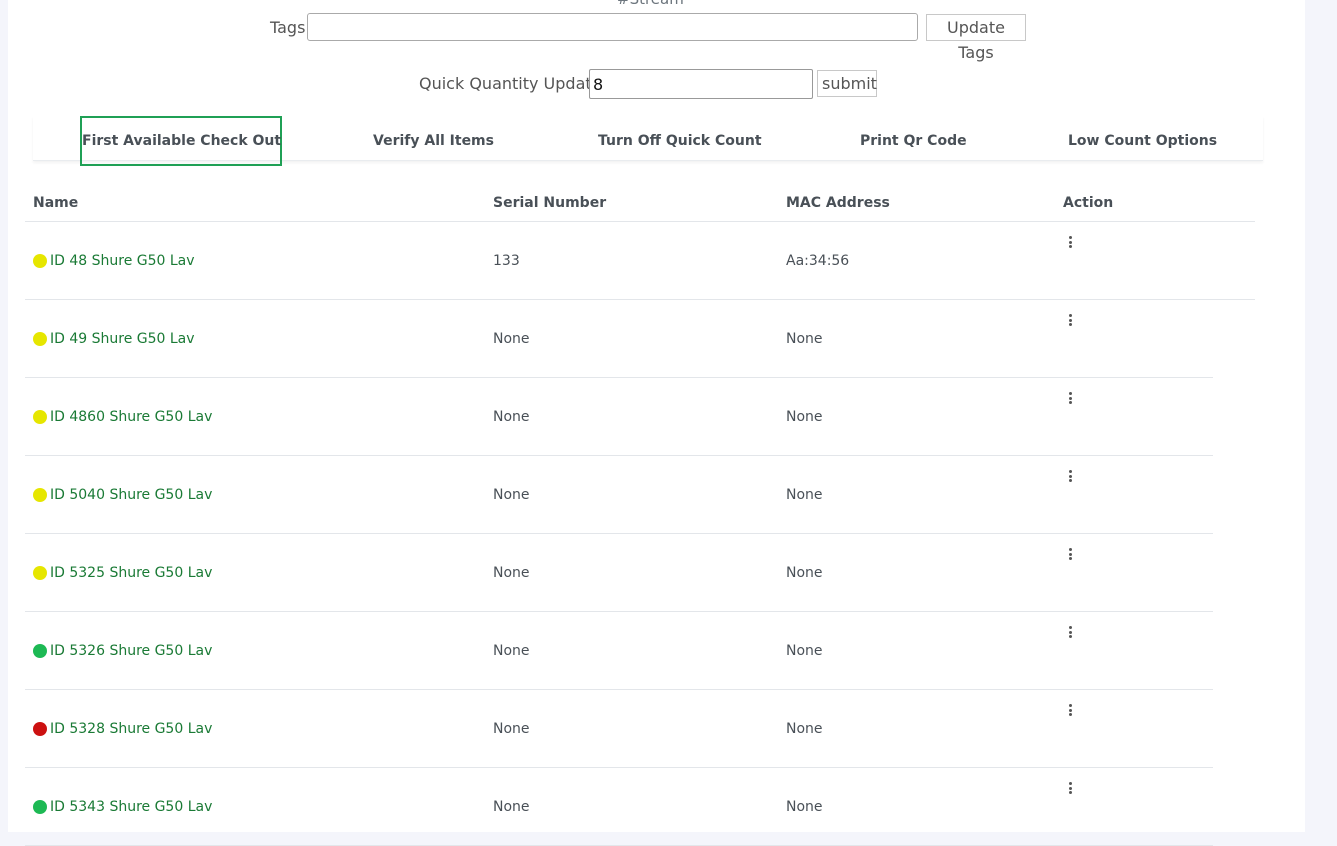 The image size is (1337, 846). I want to click on tags-label: Tags, so click(288, 27).